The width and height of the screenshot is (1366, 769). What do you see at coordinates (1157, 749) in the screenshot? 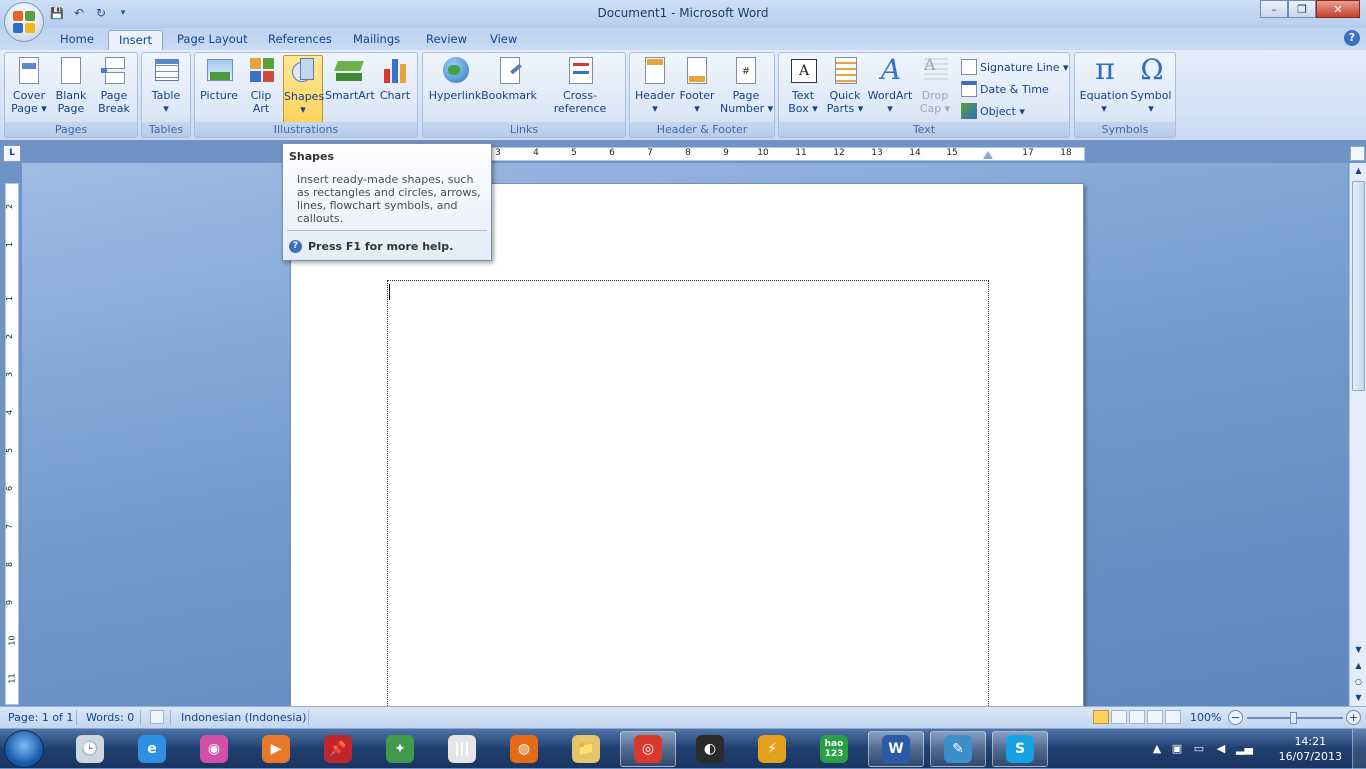
I see `tray-expand-icon: ▲` at bounding box center [1157, 749].